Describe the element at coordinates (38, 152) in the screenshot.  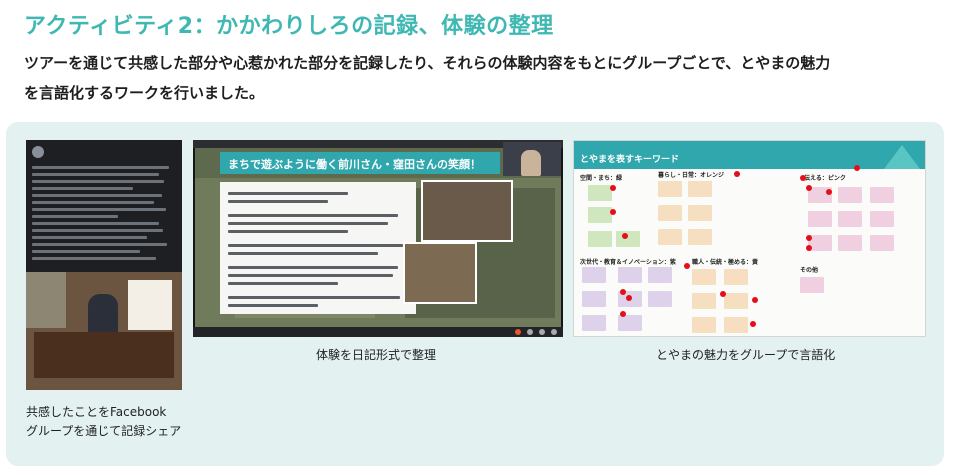
I see `avatar` at that location.